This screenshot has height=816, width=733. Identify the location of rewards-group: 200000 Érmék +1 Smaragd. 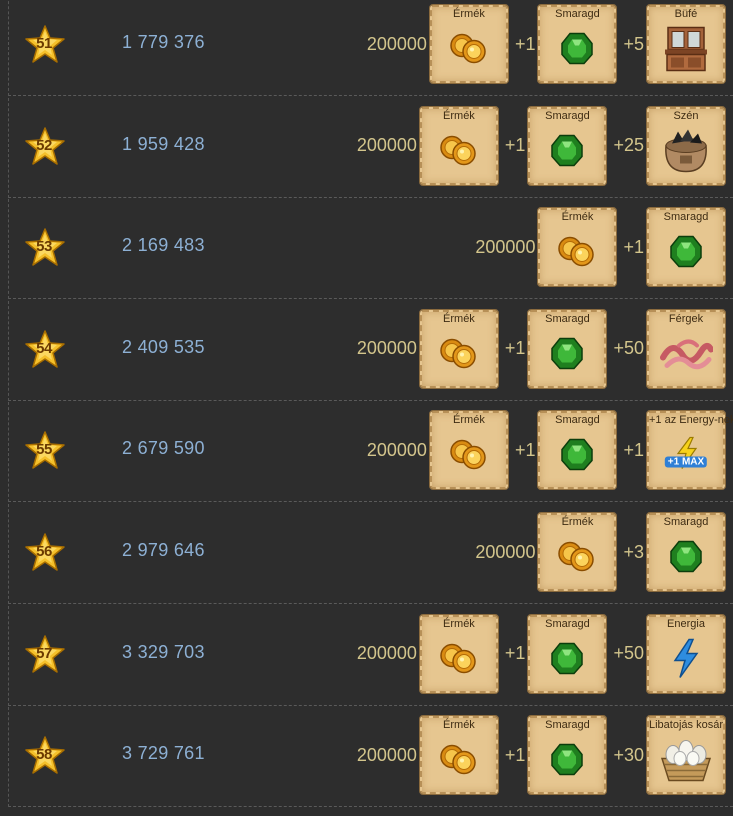
(599, 247).